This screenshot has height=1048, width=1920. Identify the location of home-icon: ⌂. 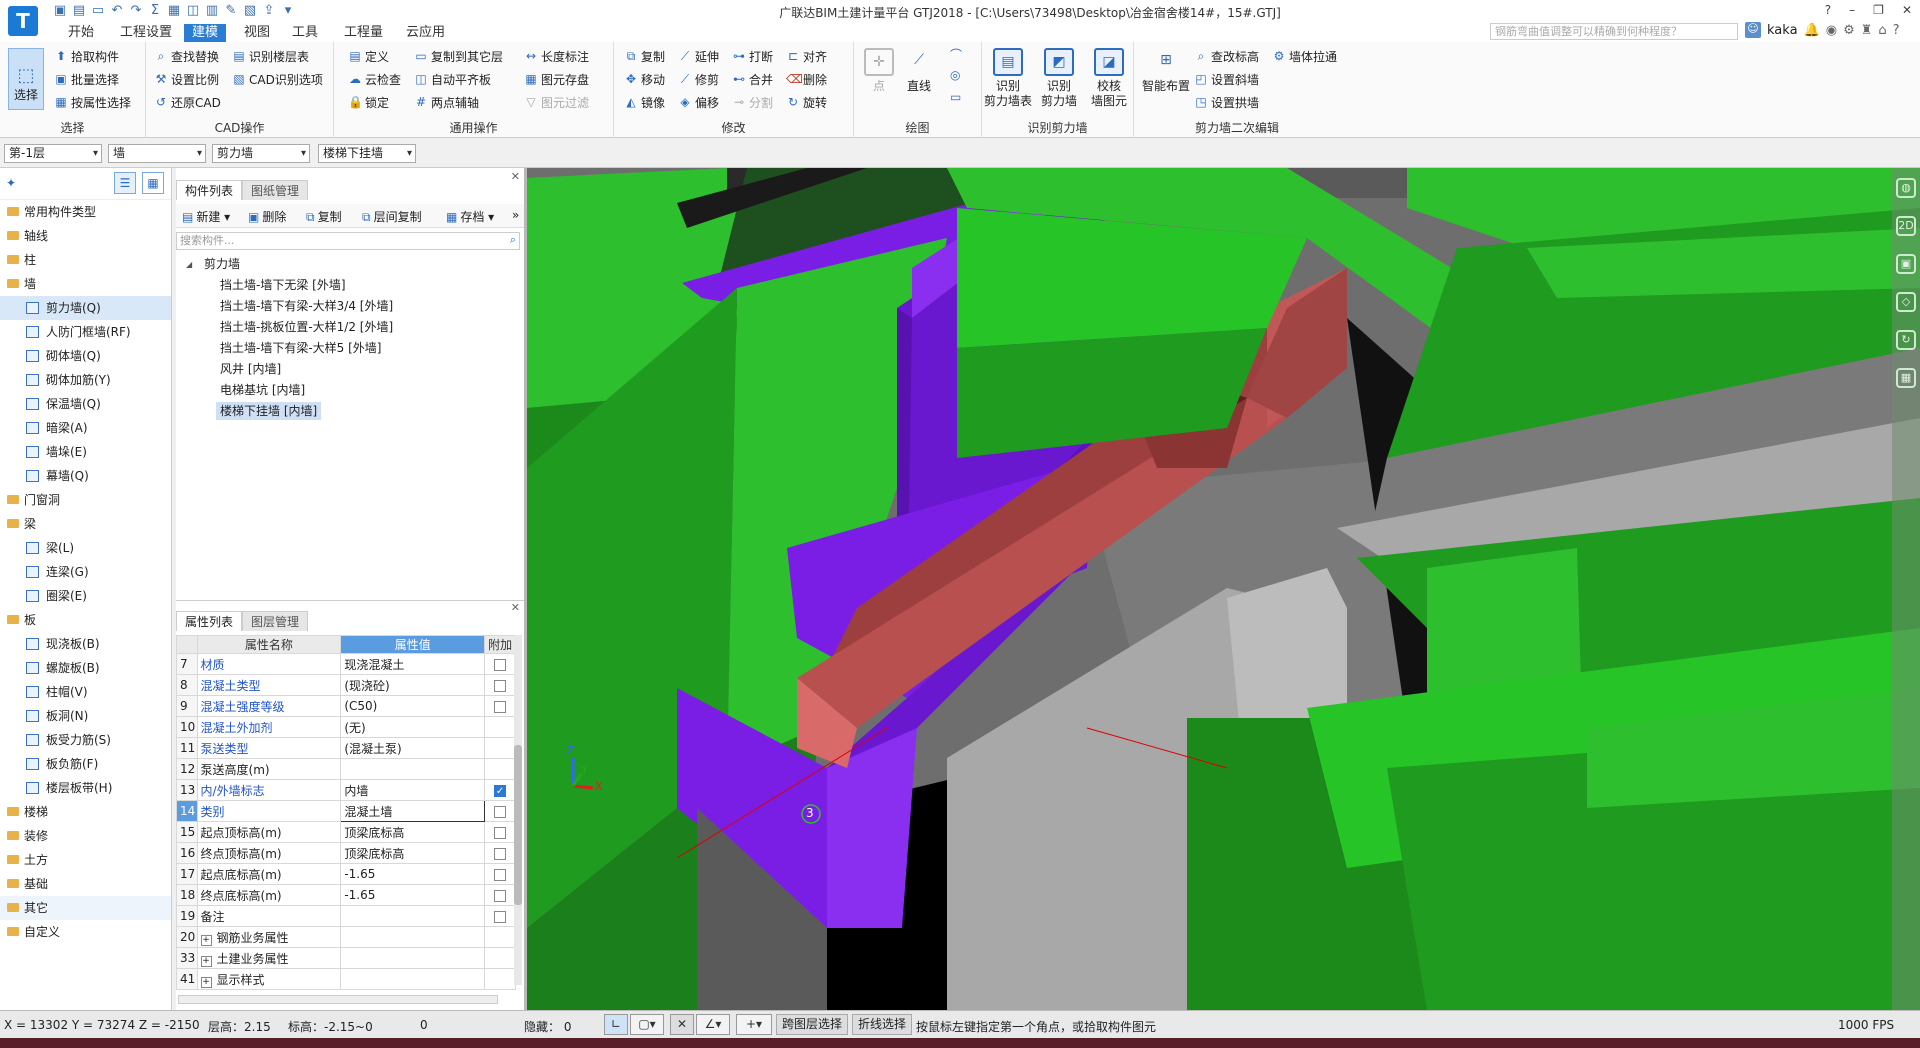
(1882, 30).